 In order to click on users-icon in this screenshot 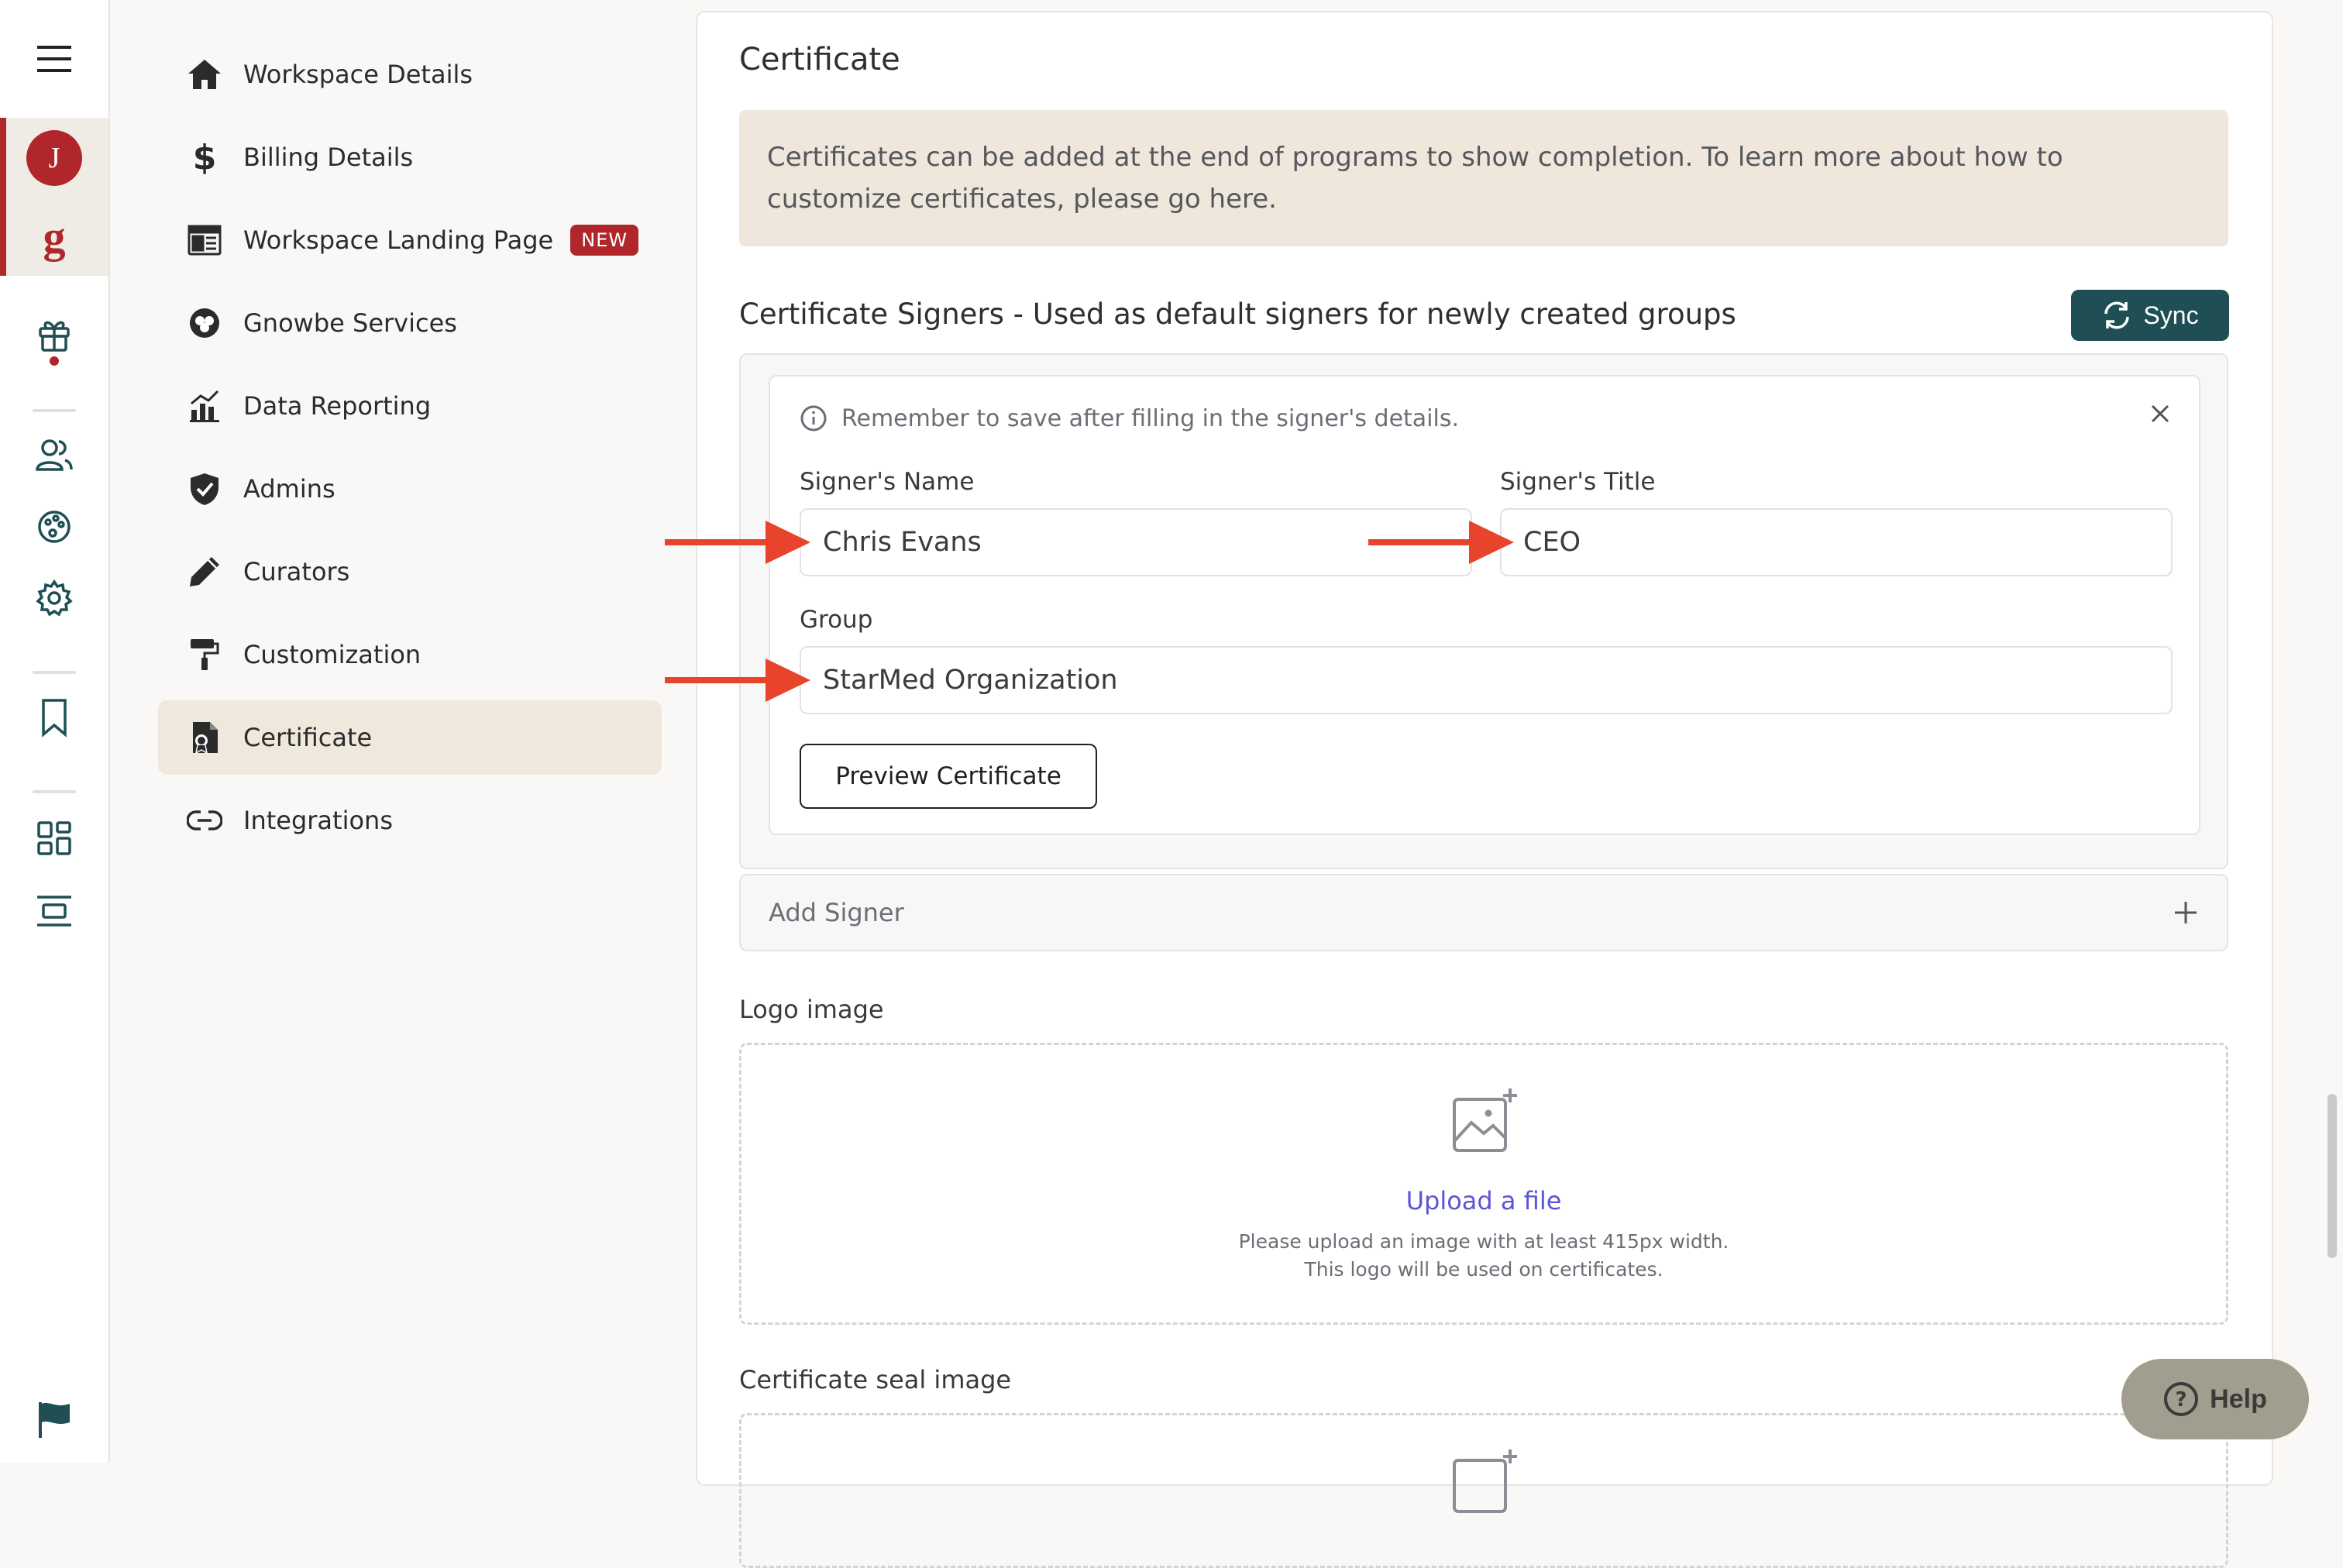, I will do `click(54, 455)`.